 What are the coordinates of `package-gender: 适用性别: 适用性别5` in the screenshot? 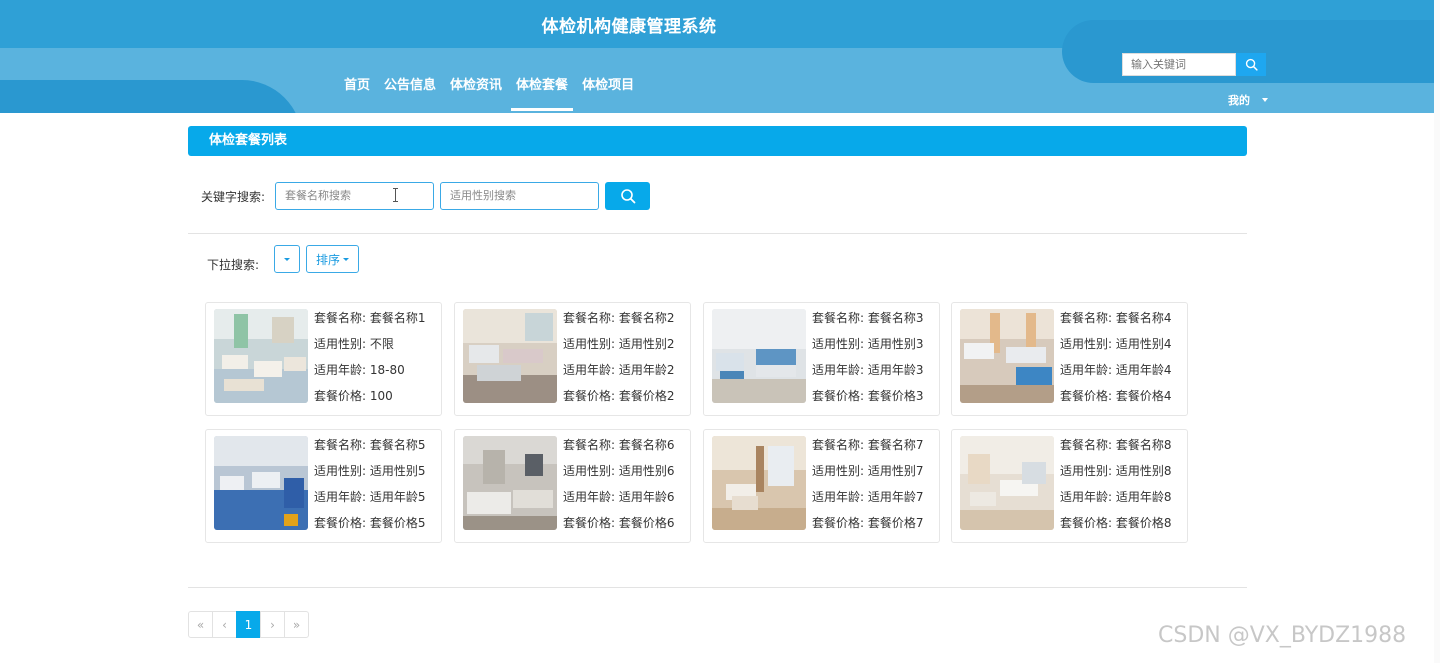 It's located at (370, 471).